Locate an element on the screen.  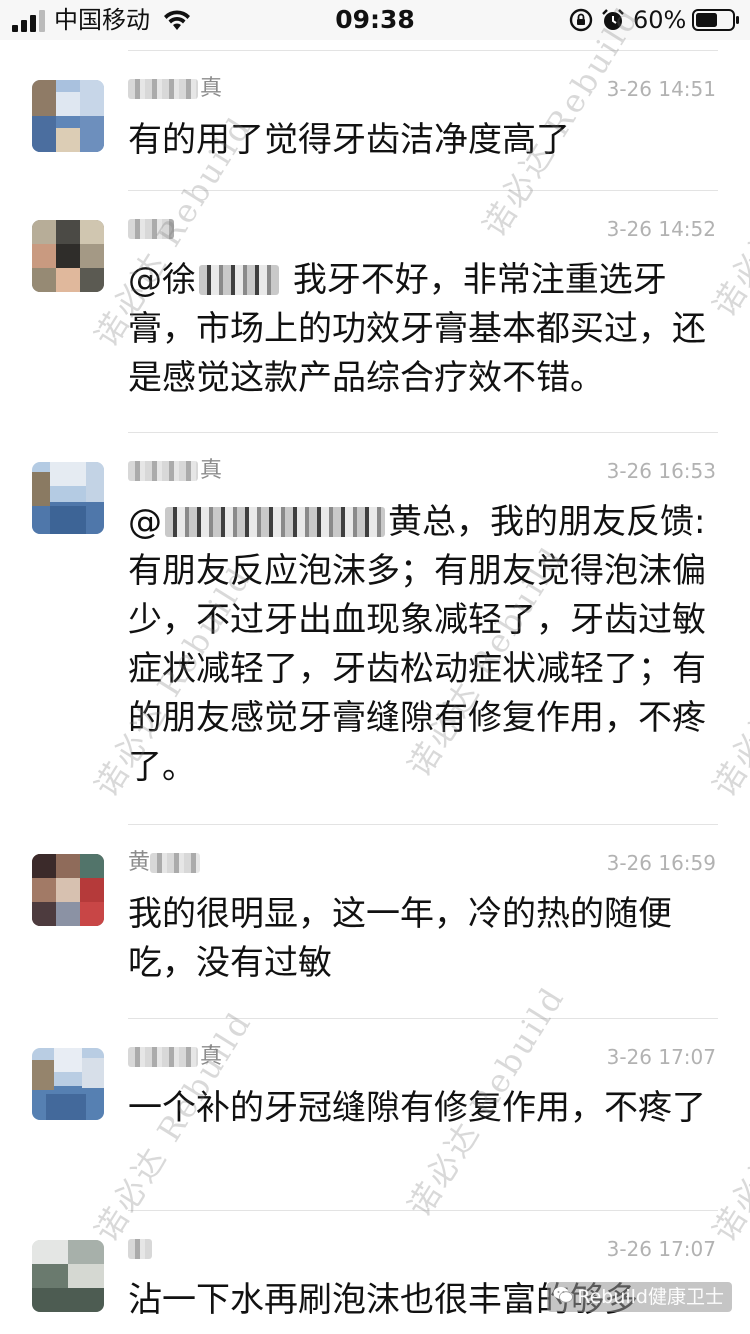
message-time: 3-26 16:59 is located at coordinates (661, 863).